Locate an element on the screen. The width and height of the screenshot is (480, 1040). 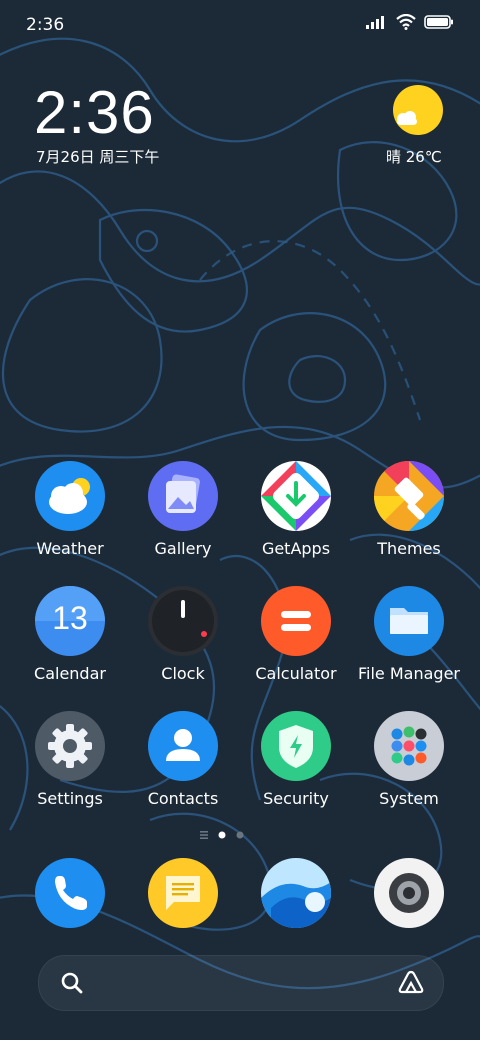
app-label: Settings is located at coordinates (70, 798).